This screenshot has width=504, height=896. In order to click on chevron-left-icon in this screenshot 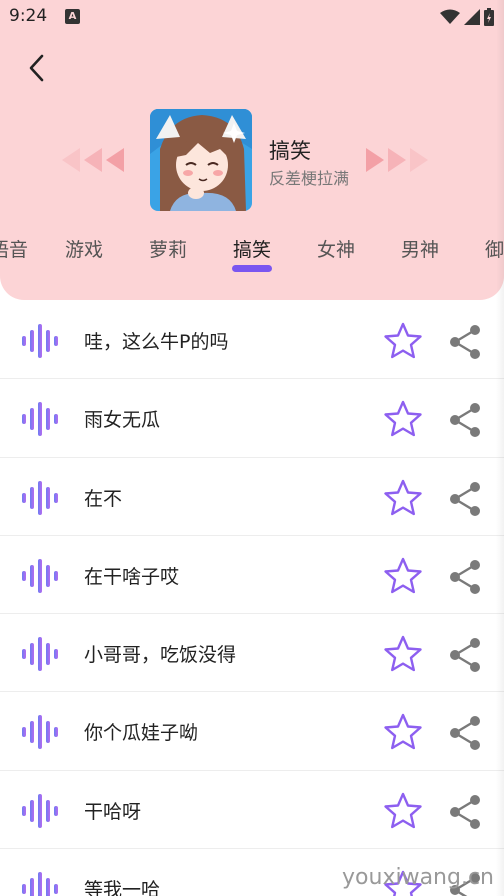, I will do `click(36, 68)`.